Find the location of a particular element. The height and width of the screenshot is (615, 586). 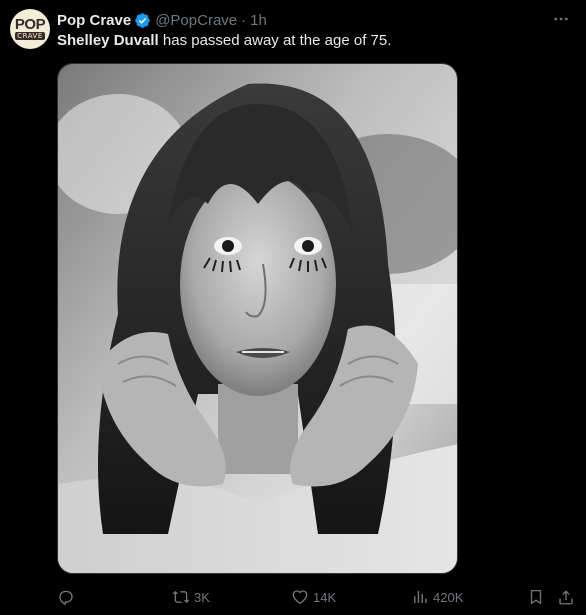

share-icon is located at coordinates (566, 597).